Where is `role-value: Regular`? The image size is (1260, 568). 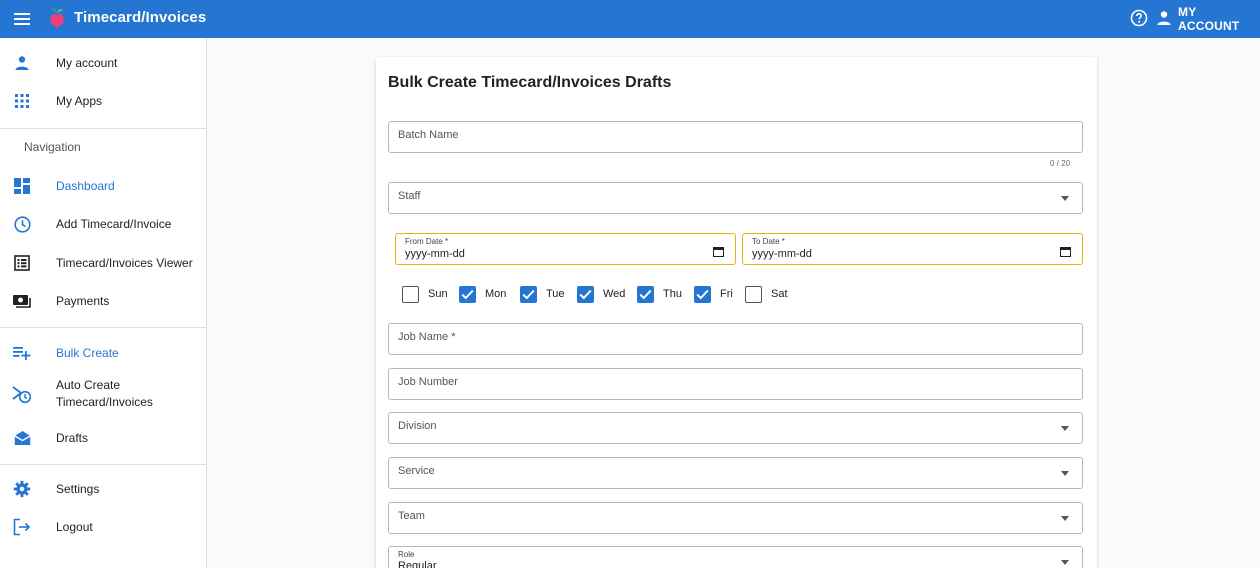 role-value: Regular is located at coordinates (417, 564).